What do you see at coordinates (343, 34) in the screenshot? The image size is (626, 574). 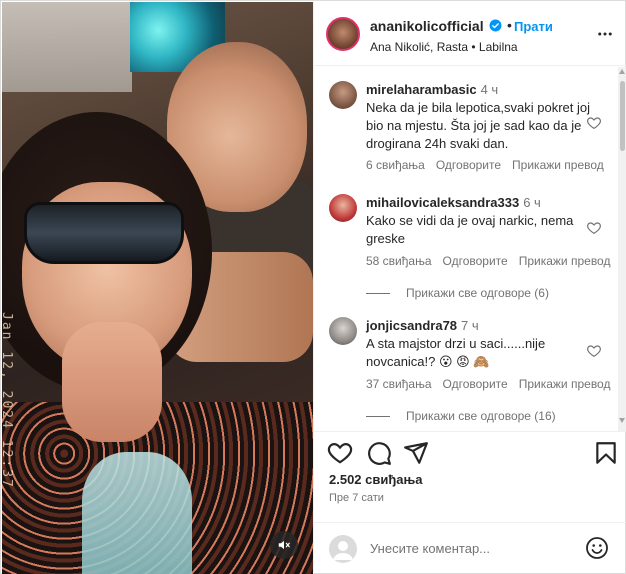 I see `author-avatar` at bounding box center [343, 34].